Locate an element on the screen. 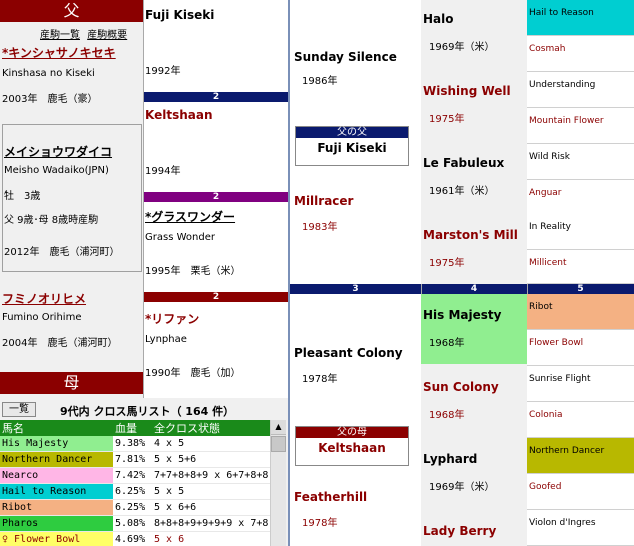 This screenshot has width=634, height=546. gen2-name: Keltshaan is located at coordinates (179, 115).